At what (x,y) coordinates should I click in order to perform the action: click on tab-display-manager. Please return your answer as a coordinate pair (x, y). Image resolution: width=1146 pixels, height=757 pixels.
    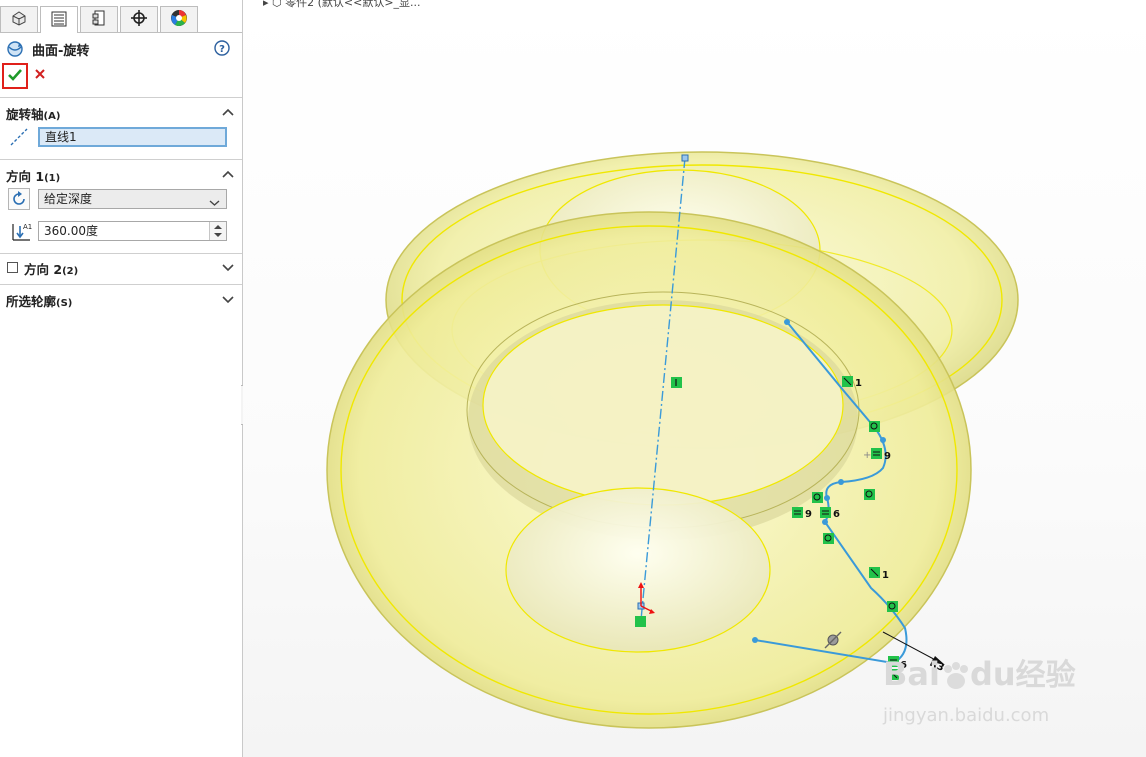
    Looking at the image, I should click on (179, 19).